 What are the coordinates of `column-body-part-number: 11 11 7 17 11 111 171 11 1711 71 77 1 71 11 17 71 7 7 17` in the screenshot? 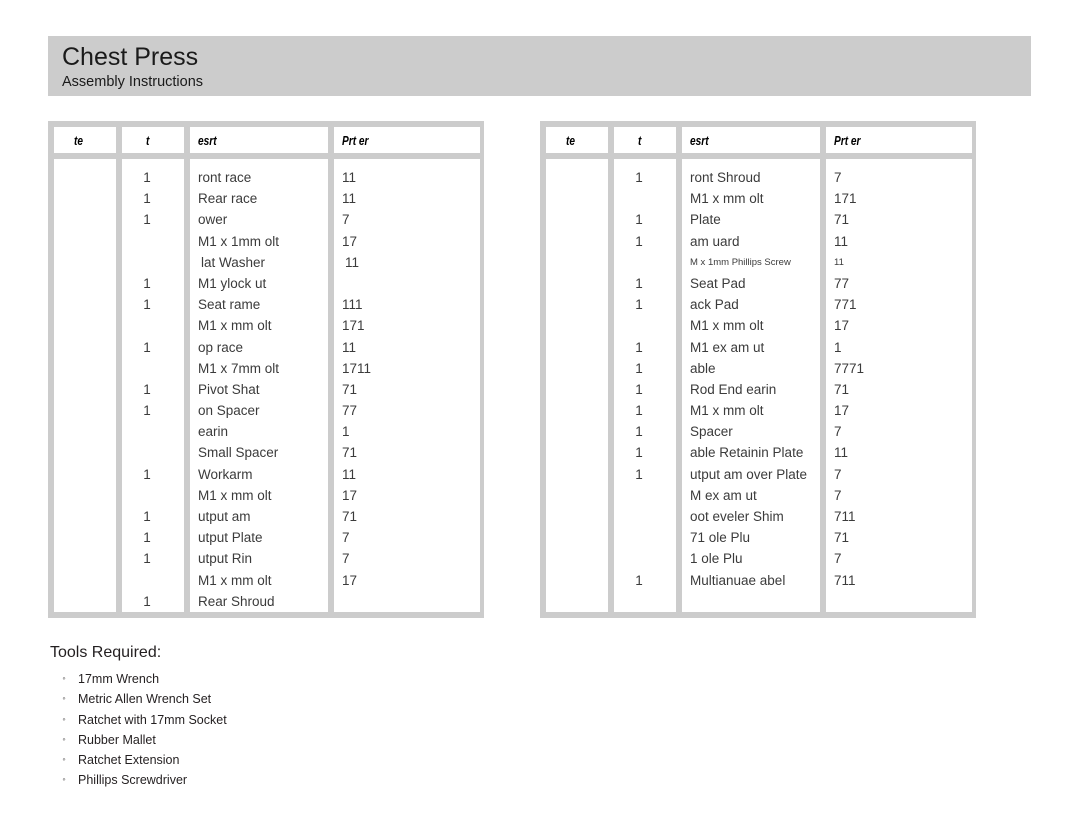 It's located at (407, 385).